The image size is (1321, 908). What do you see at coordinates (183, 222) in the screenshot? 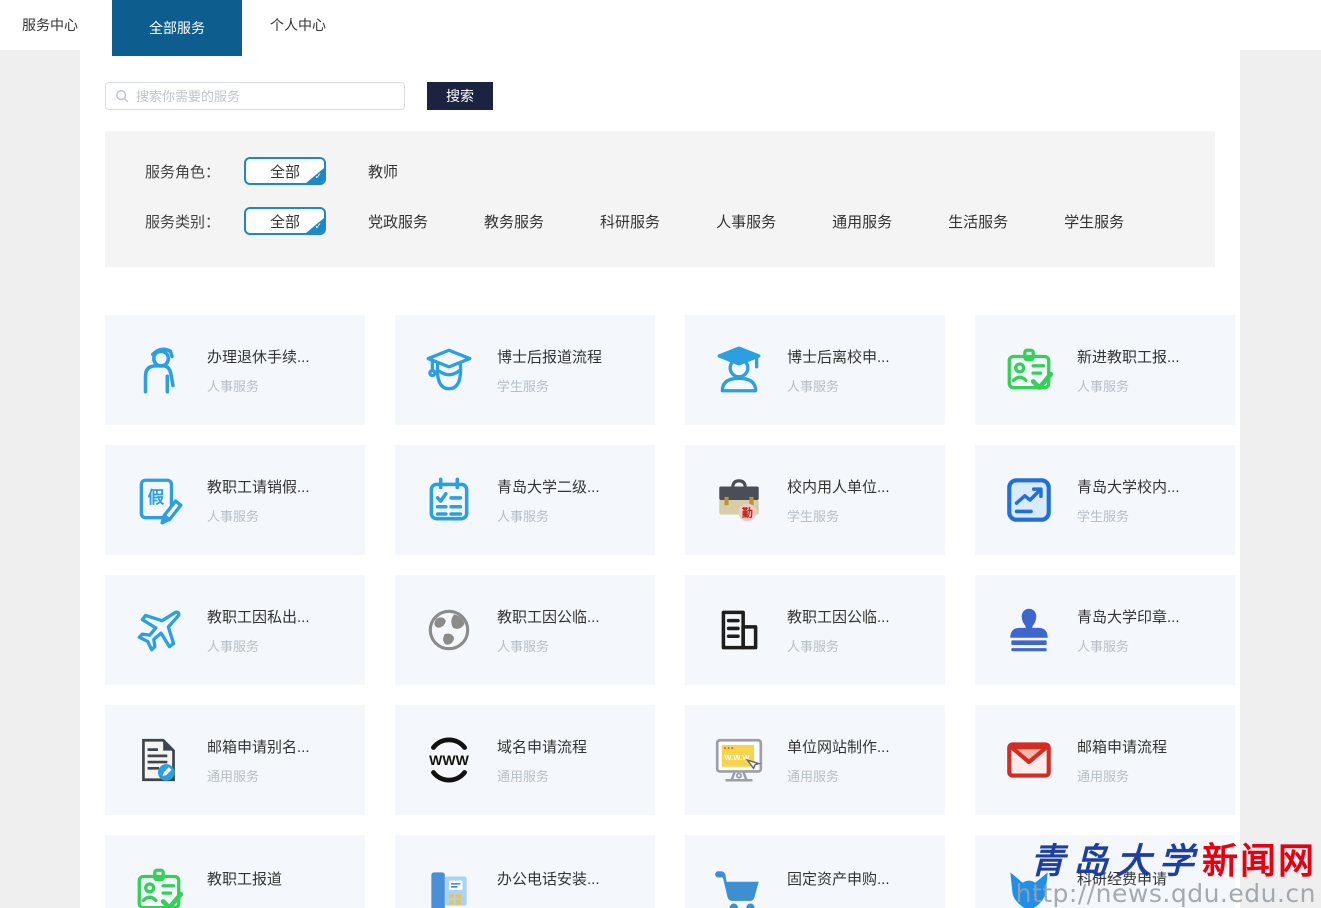
I see `filter-label-service-category: 服务类别：` at bounding box center [183, 222].